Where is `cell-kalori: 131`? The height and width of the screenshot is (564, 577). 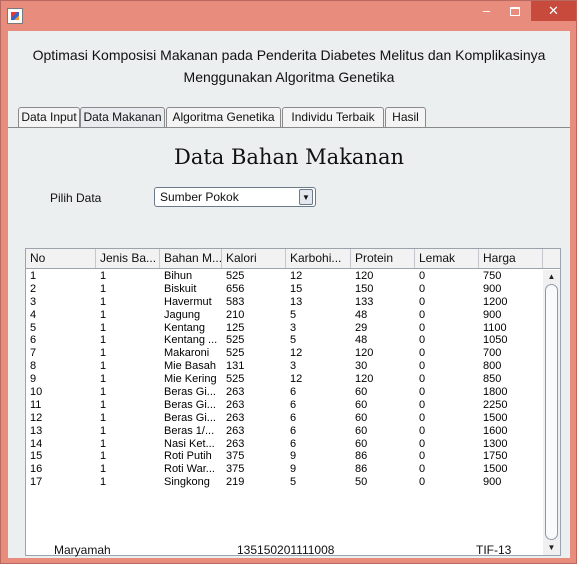
cell-kalori: 131 is located at coordinates (254, 366).